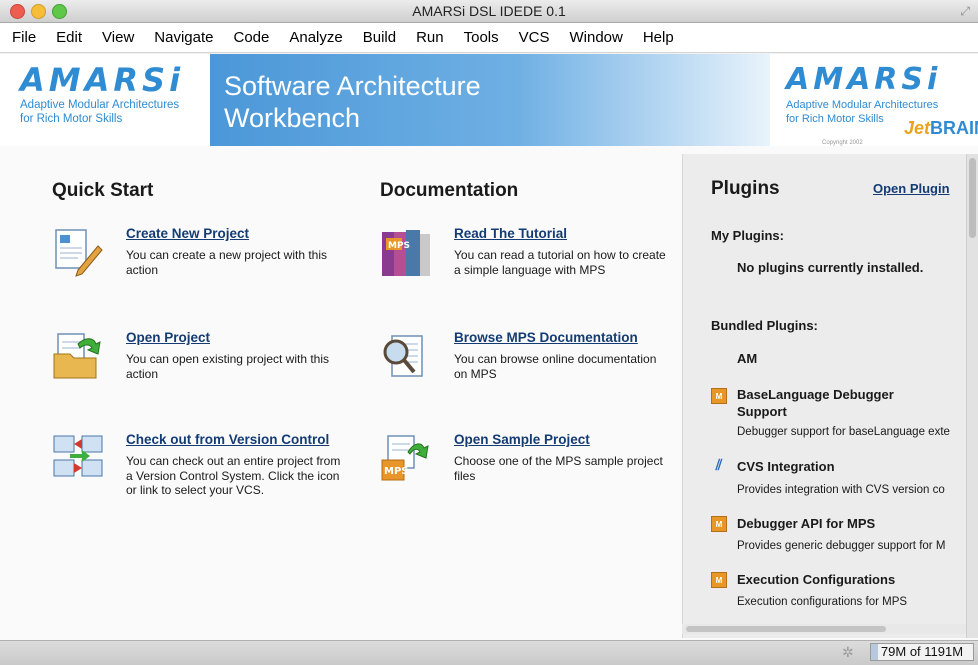 The height and width of the screenshot is (665, 978). I want to click on window-title: AMARSi DSL IDEDE 0.1, so click(489, 11).